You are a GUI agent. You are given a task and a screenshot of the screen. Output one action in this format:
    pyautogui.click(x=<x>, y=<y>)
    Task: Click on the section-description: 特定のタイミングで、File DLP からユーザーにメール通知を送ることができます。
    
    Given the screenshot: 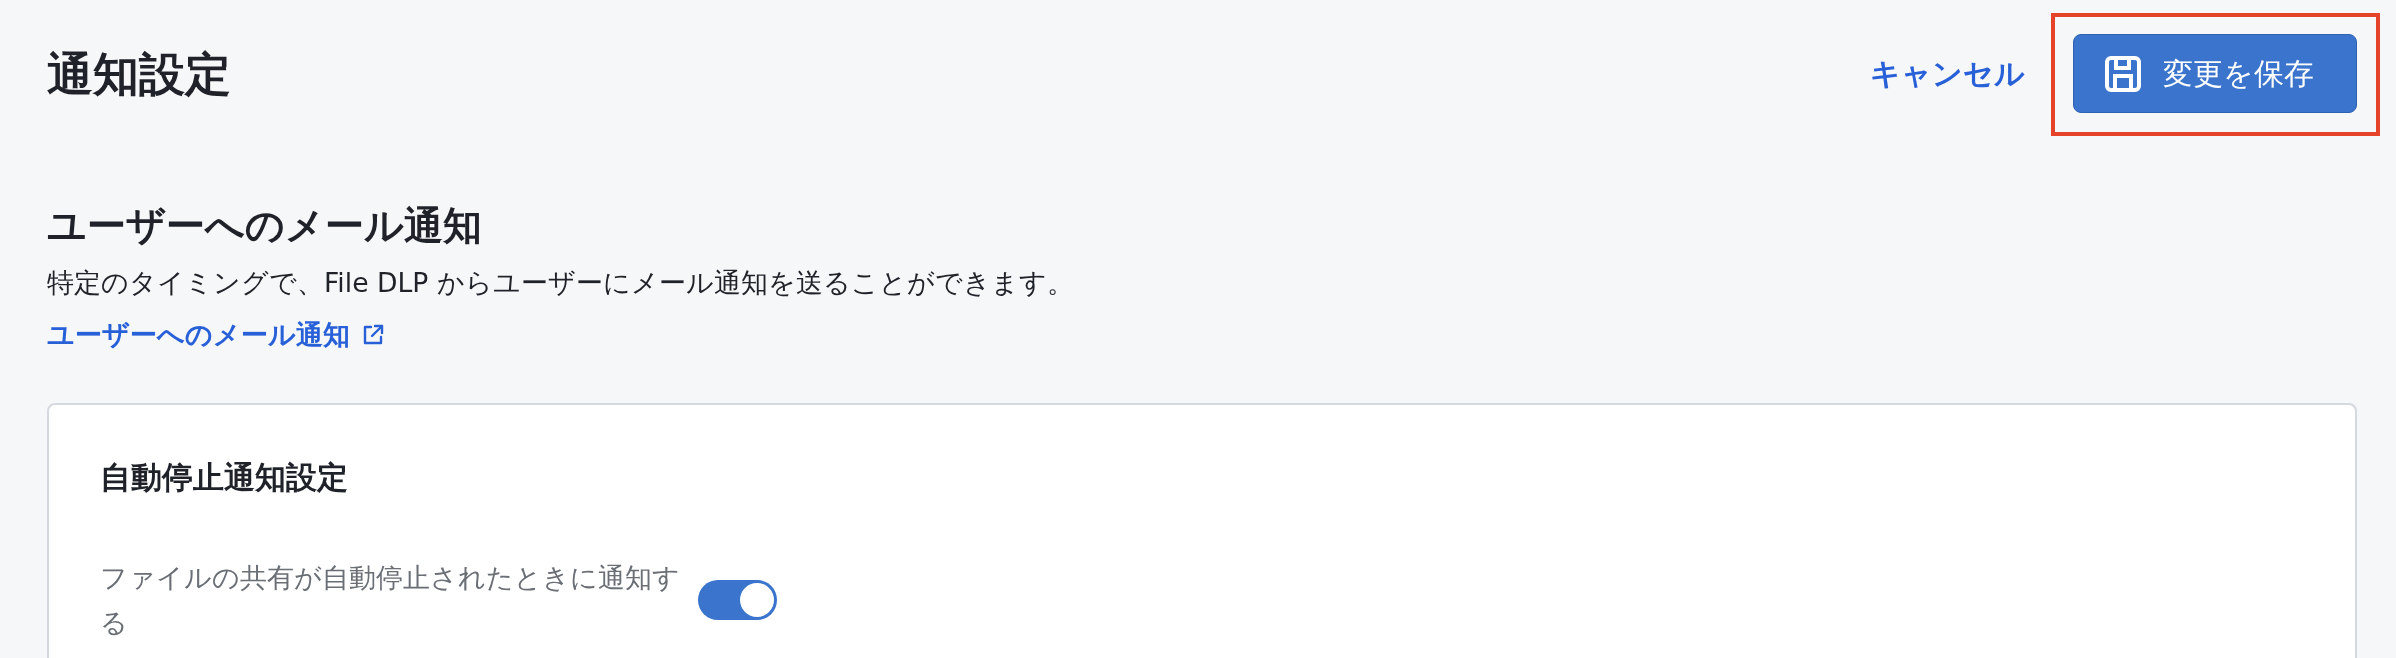 What is the action you would take?
    pyautogui.click(x=560, y=283)
    